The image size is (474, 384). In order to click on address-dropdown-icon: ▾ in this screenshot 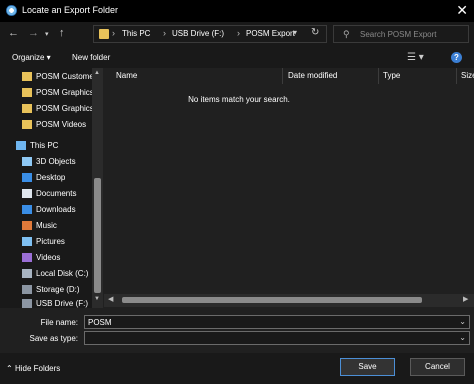, I will do `click(295, 32)`.